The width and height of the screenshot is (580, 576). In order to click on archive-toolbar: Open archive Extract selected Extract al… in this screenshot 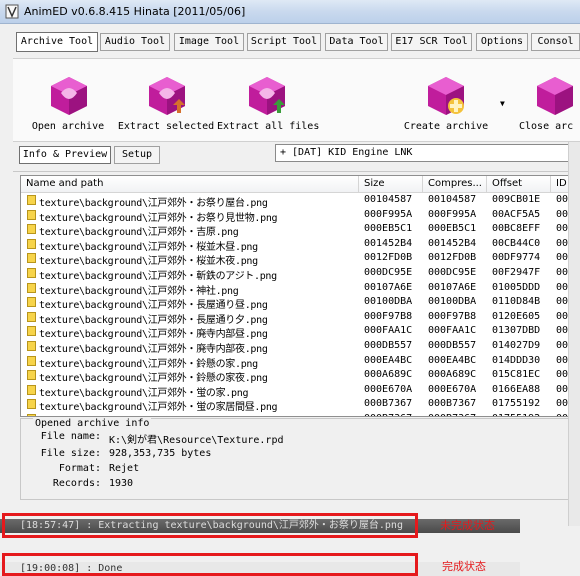, I will do `click(296, 100)`.